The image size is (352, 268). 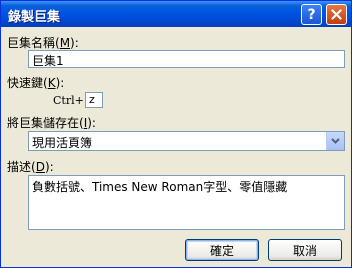 I want to click on shortcut-key-label: 快速鍵(K):, so click(x=36, y=83).